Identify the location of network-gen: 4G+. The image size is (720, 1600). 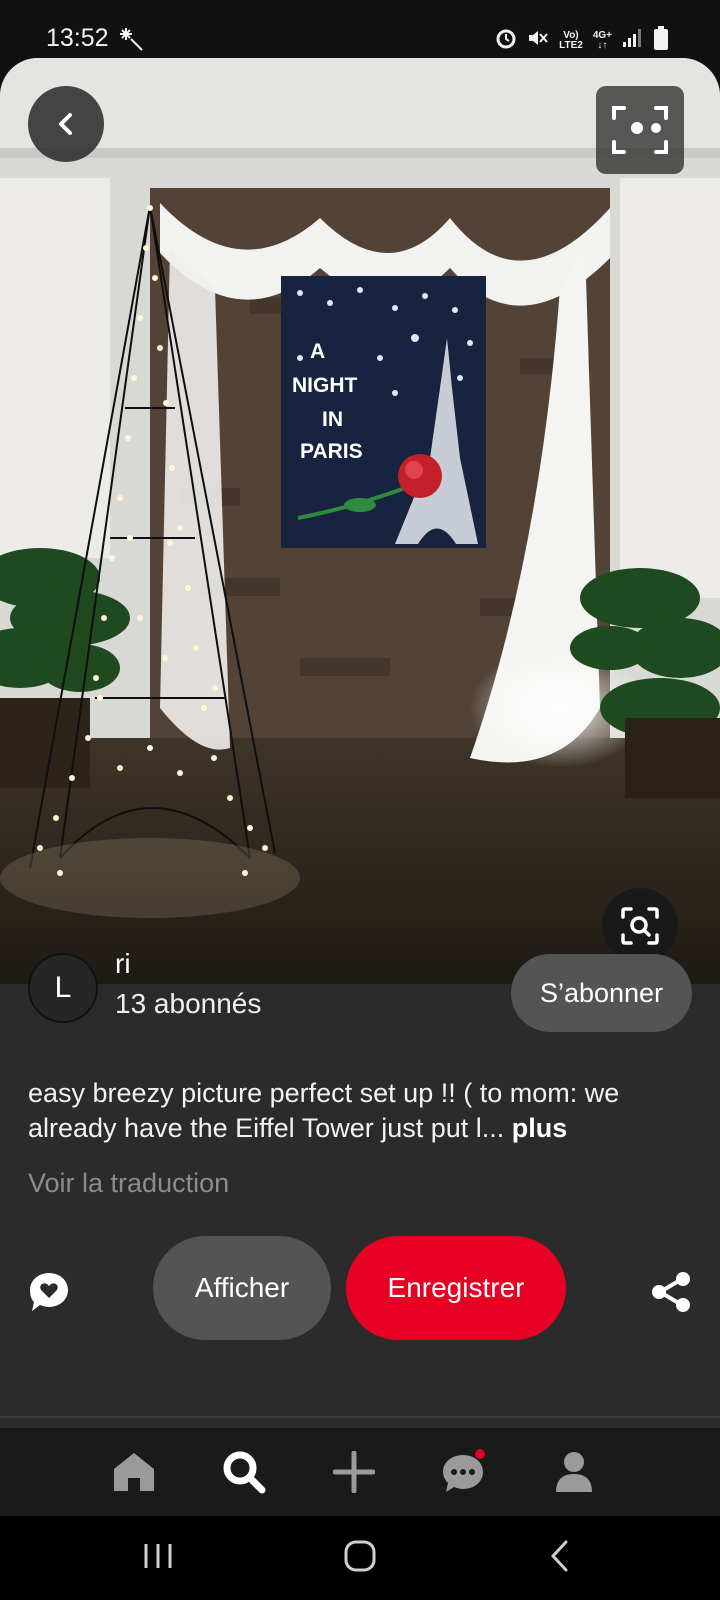
(602, 35).